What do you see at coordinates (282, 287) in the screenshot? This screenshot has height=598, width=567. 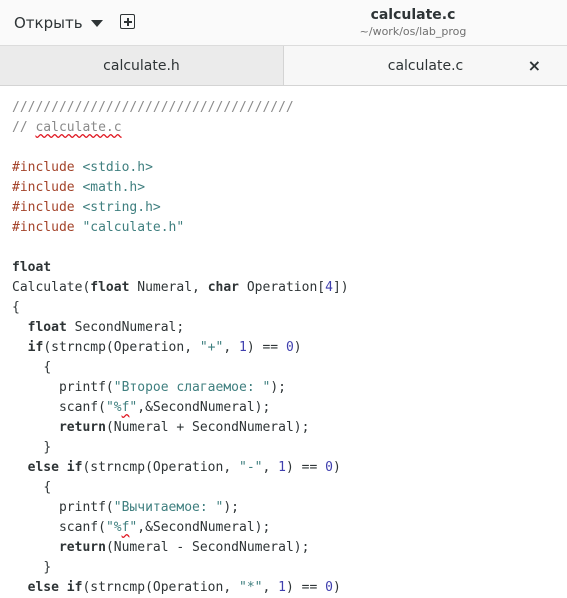 I see `code-text: Operation[` at bounding box center [282, 287].